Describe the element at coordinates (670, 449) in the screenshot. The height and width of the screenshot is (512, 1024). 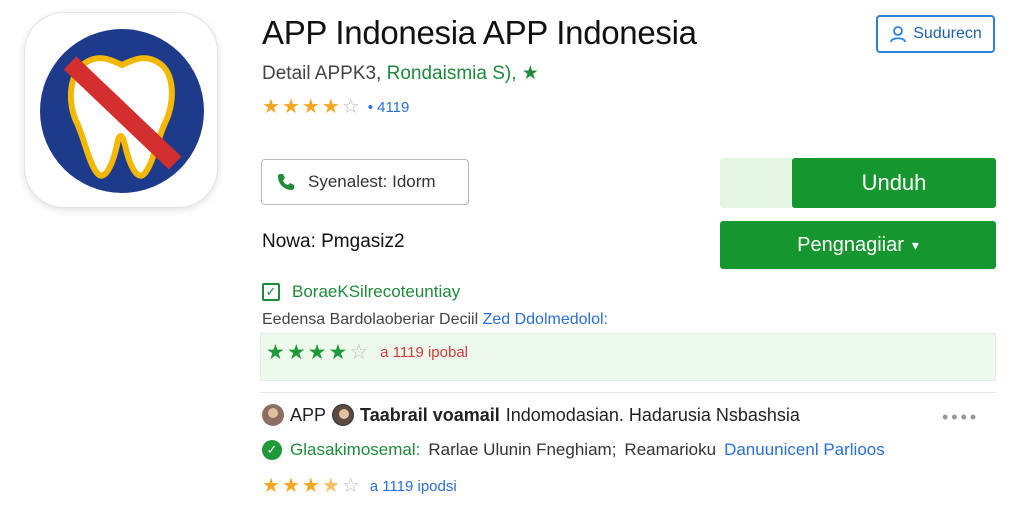
I see `guarantee-text-2: Reamarioku` at that location.